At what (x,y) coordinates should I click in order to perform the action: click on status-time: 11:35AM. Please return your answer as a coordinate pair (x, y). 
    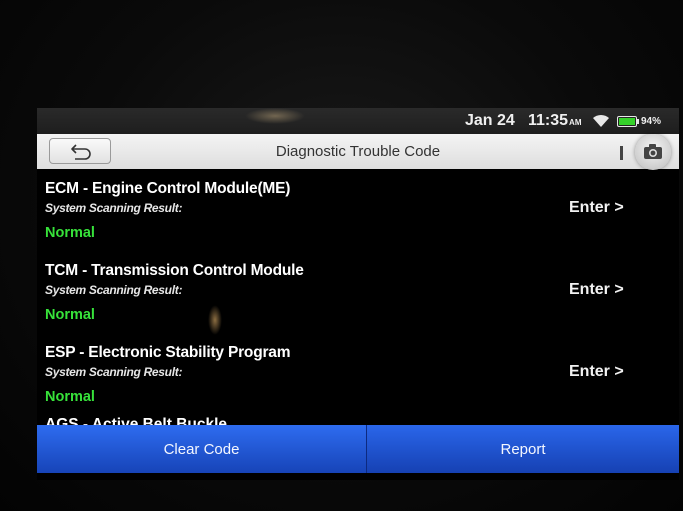
    Looking at the image, I should click on (555, 121).